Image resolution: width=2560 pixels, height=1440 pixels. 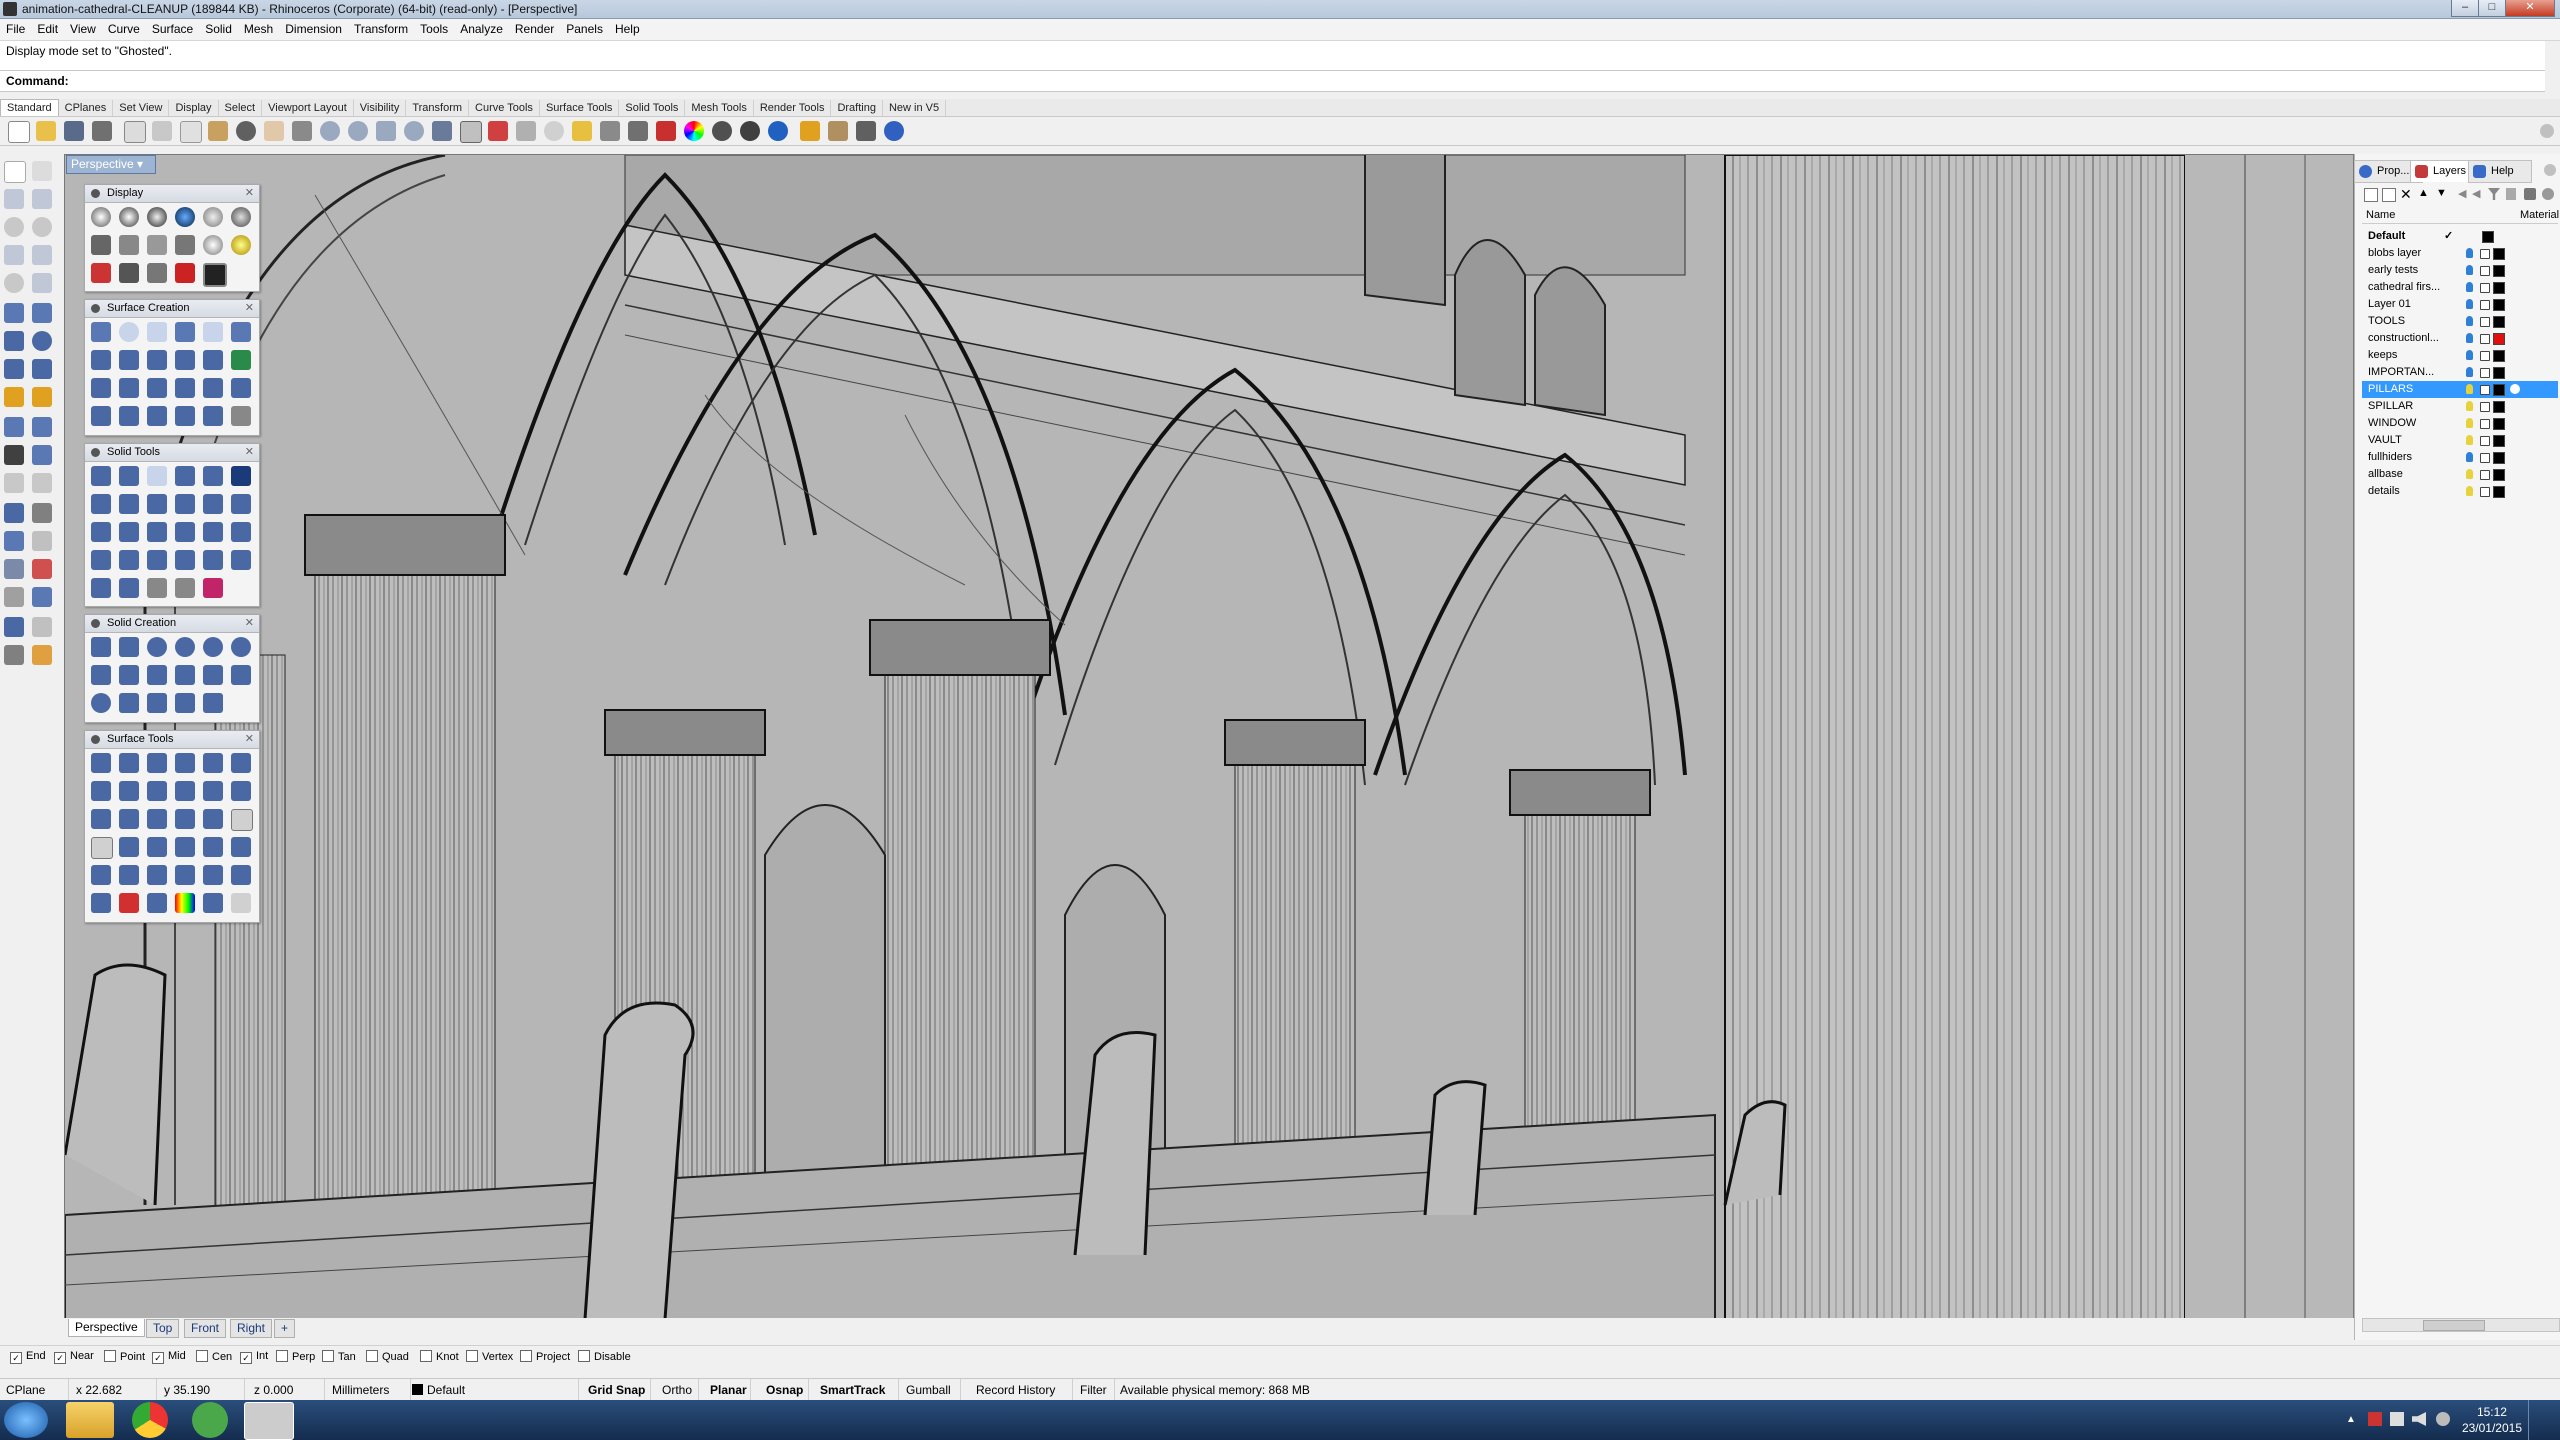 I want to click on tray-expand-icon: ▲, so click(x=2351, y=1419).